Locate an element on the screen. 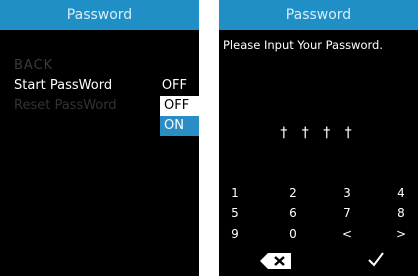 This screenshot has height=276, width=418. dropdown-option-on: ON is located at coordinates (179, 126).